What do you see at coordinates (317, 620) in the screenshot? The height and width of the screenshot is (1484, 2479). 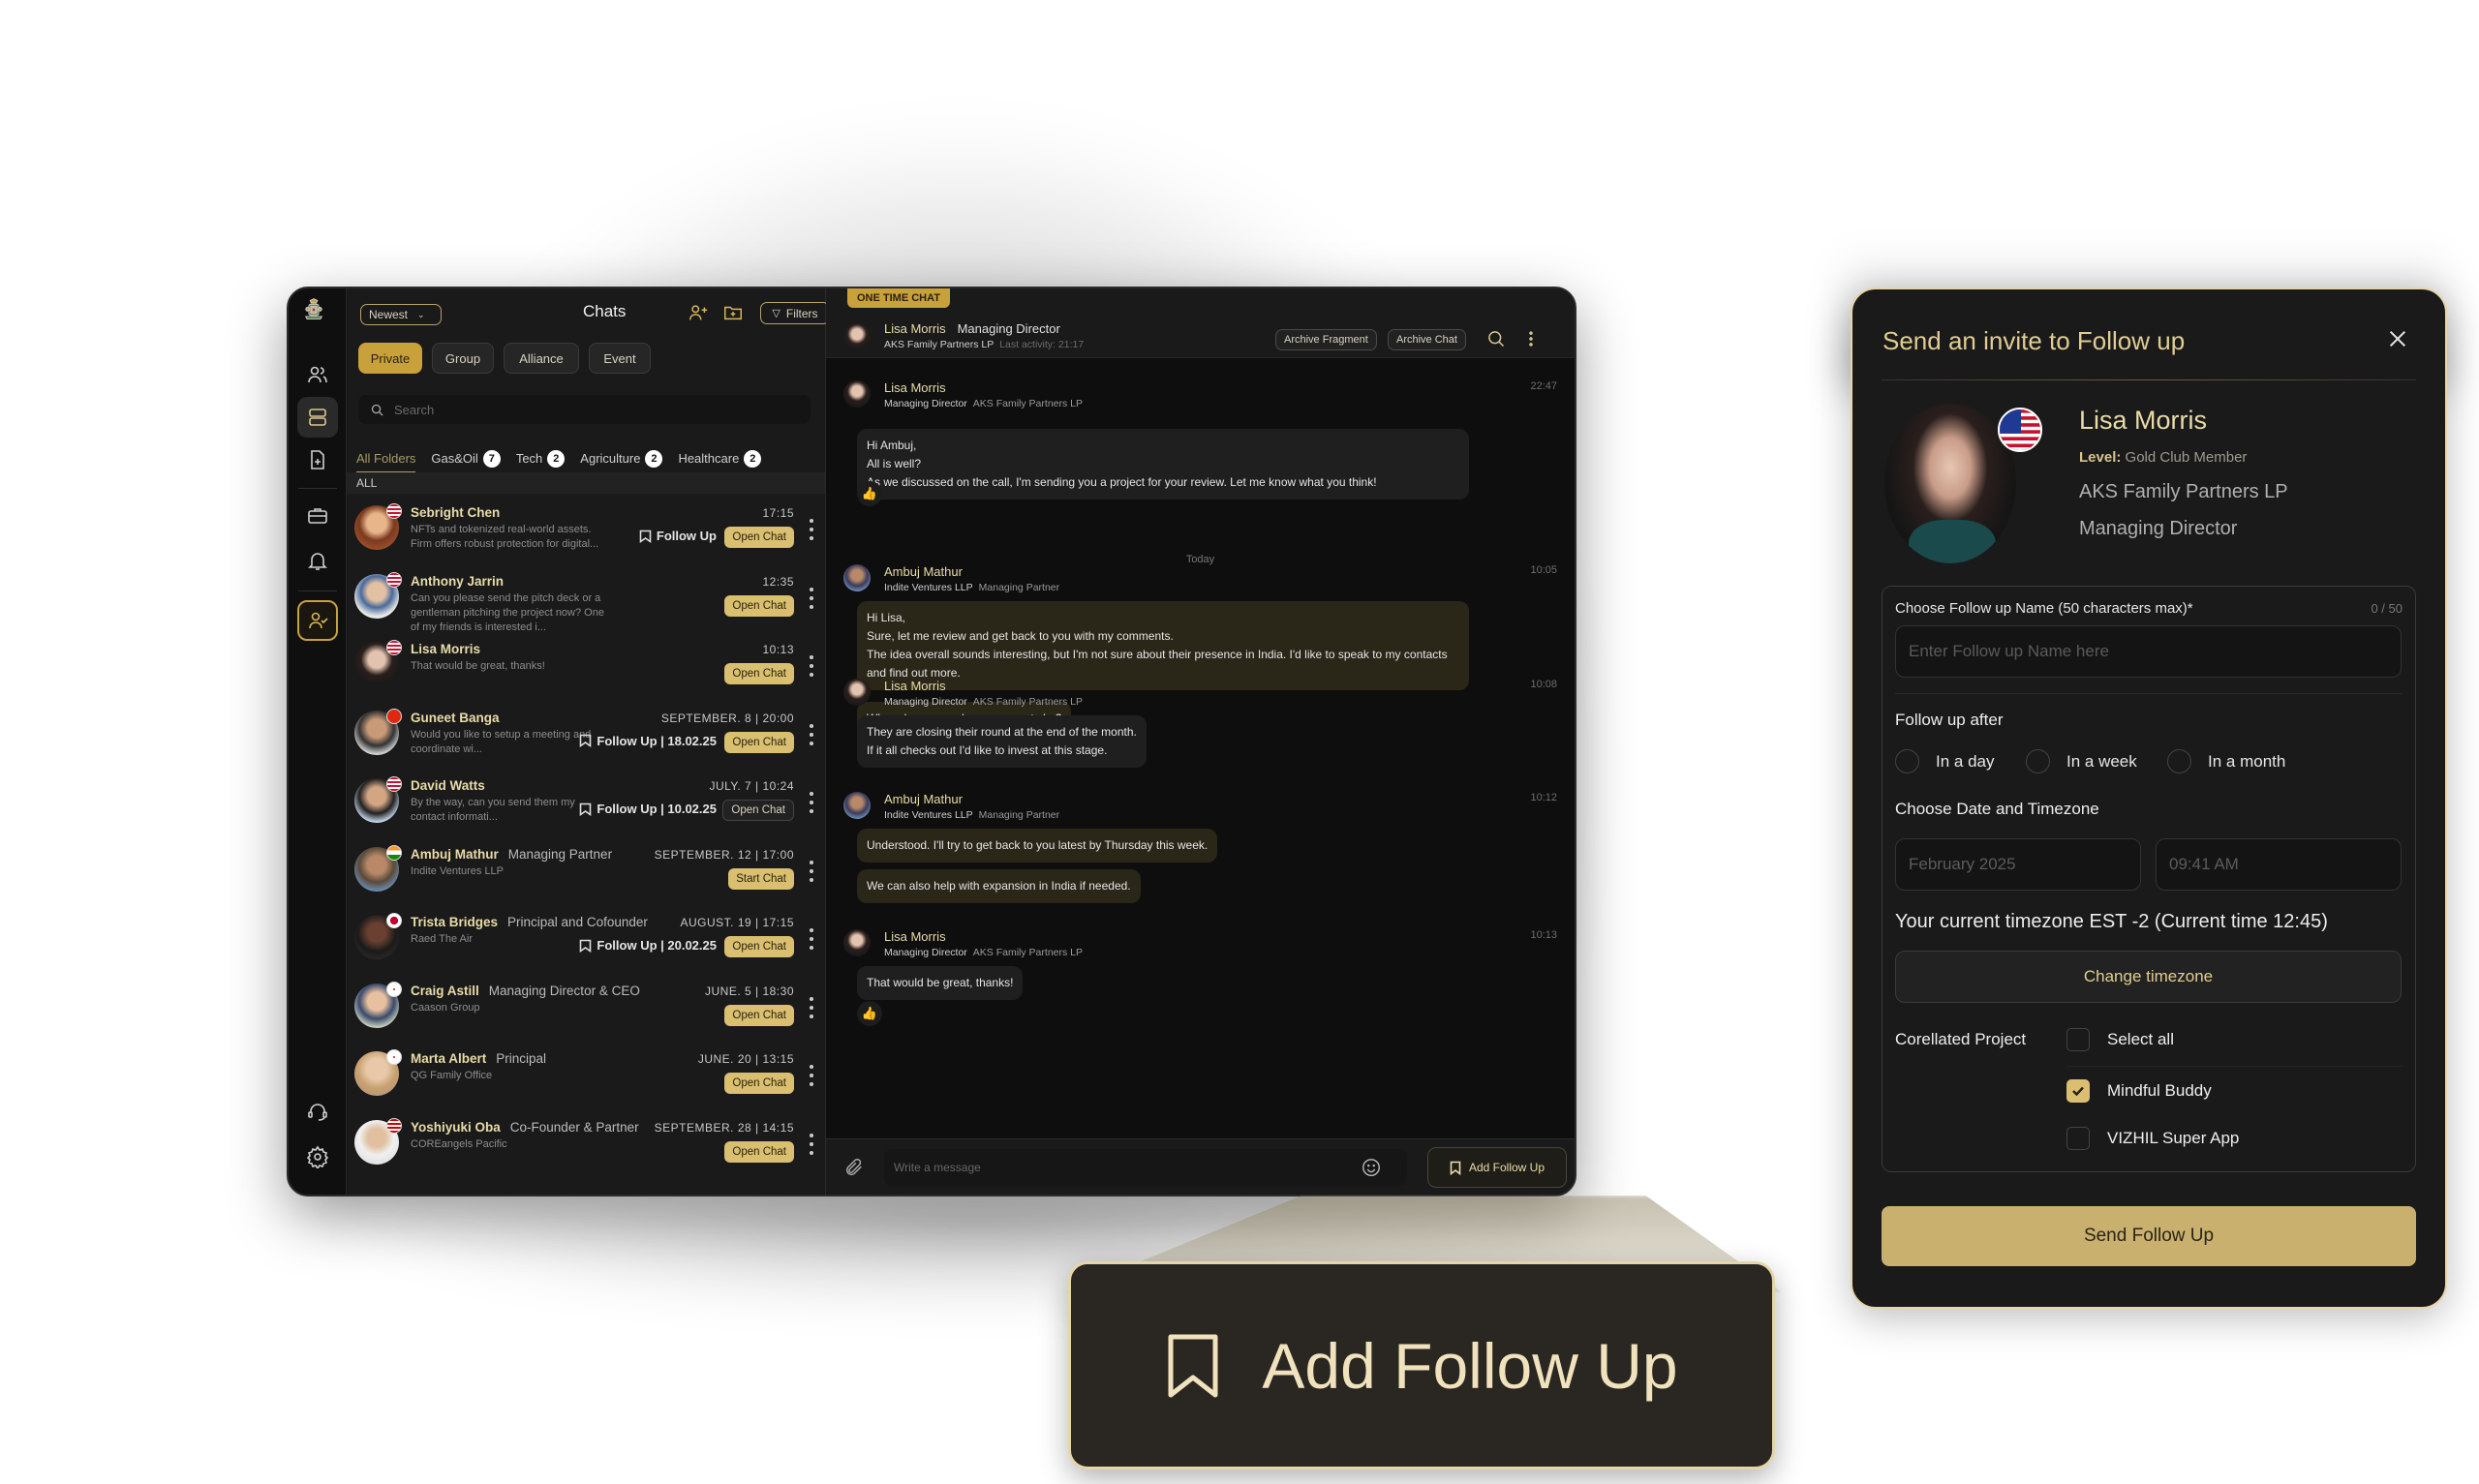 I see `follow-ups-button` at bounding box center [317, 620].